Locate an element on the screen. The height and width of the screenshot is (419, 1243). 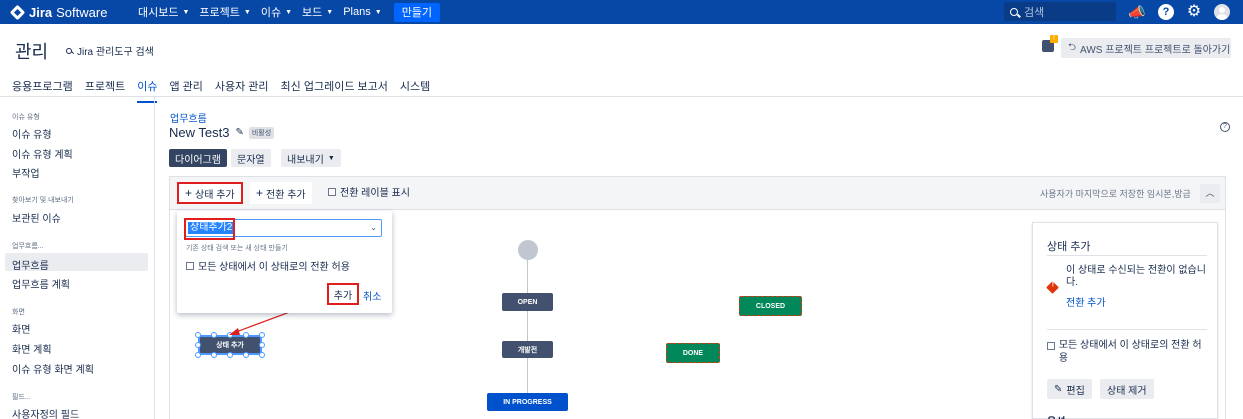
sidebar-item-workflow-schemes: 업무흐름 계획 is located at coordinates (41, 283).